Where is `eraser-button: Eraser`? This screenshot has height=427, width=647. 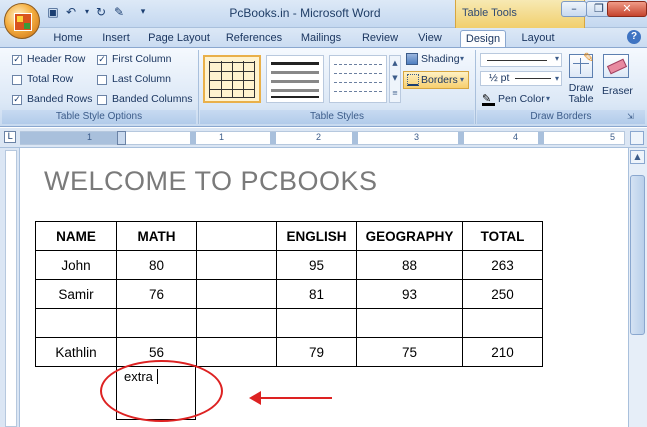
eraser-button: Eraser is located at coordinates (617, 91).